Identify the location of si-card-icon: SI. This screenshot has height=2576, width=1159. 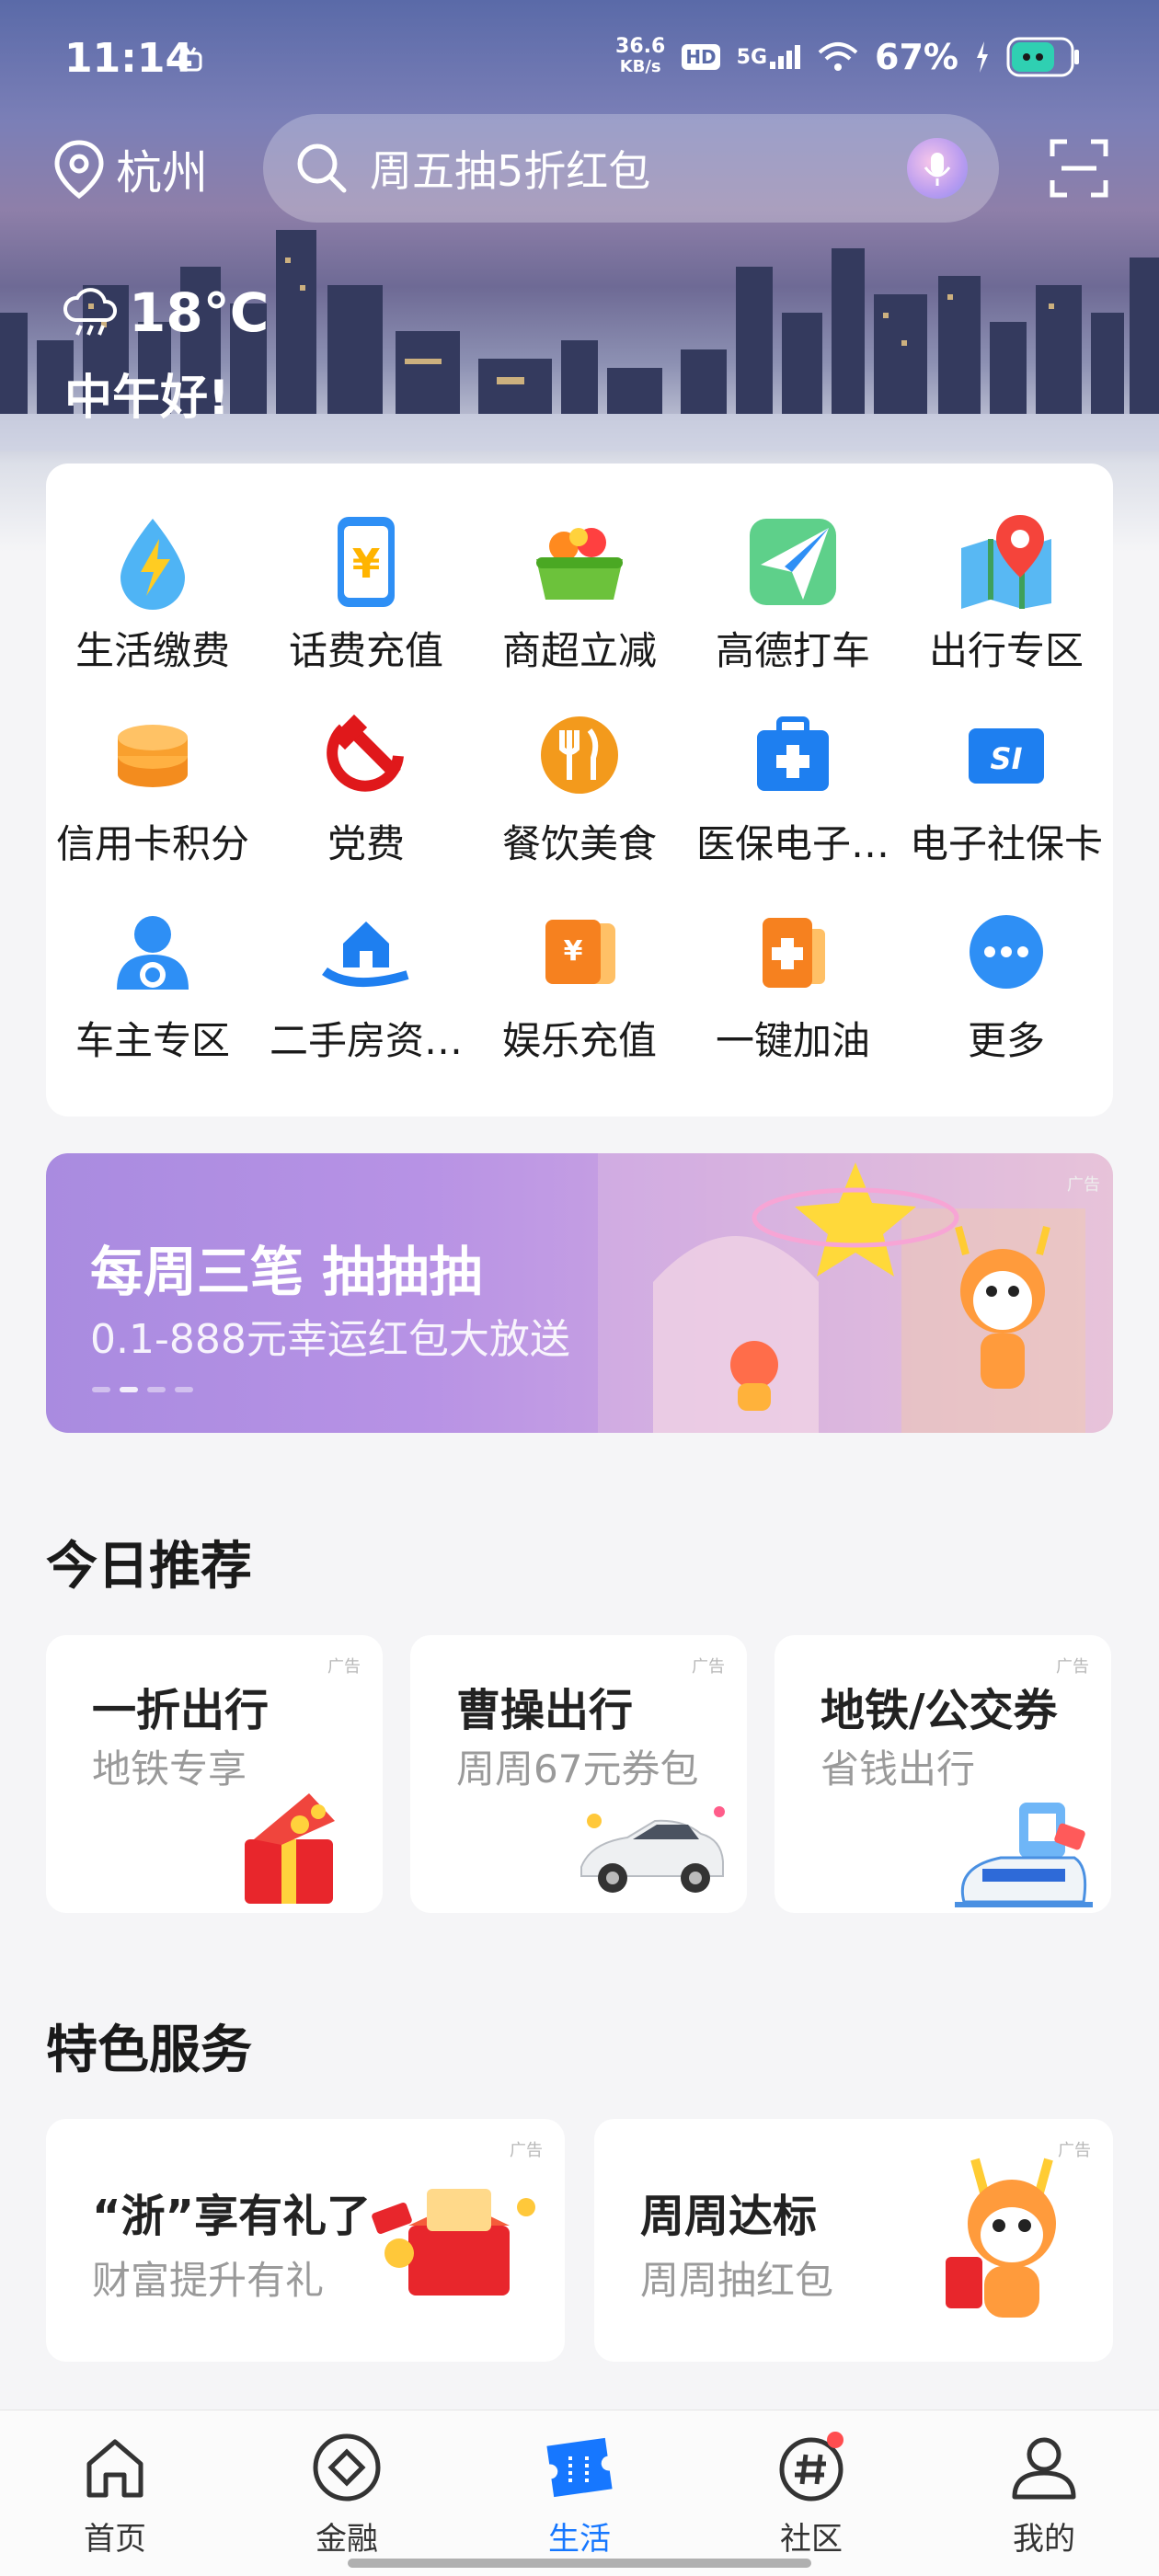
(1006, 755).